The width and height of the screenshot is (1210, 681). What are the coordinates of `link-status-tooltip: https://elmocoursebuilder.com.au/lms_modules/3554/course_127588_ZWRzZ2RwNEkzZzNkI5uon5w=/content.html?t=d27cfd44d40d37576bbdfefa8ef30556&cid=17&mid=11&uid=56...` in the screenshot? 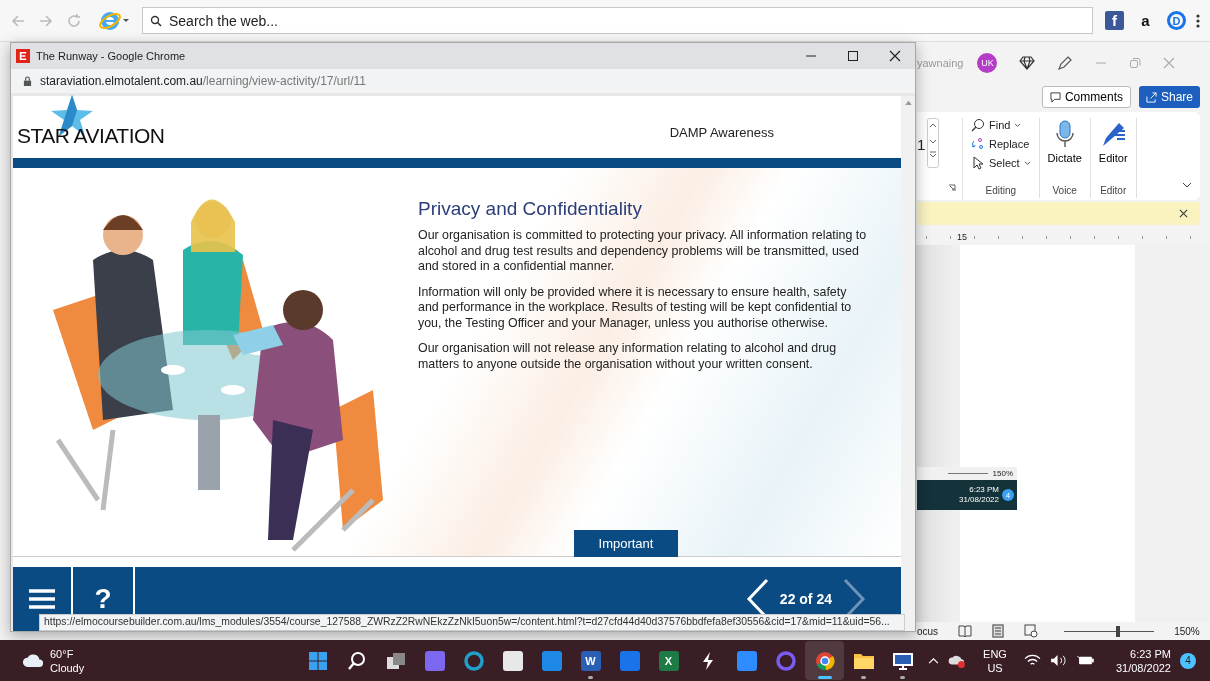 It's located at (472, 622).